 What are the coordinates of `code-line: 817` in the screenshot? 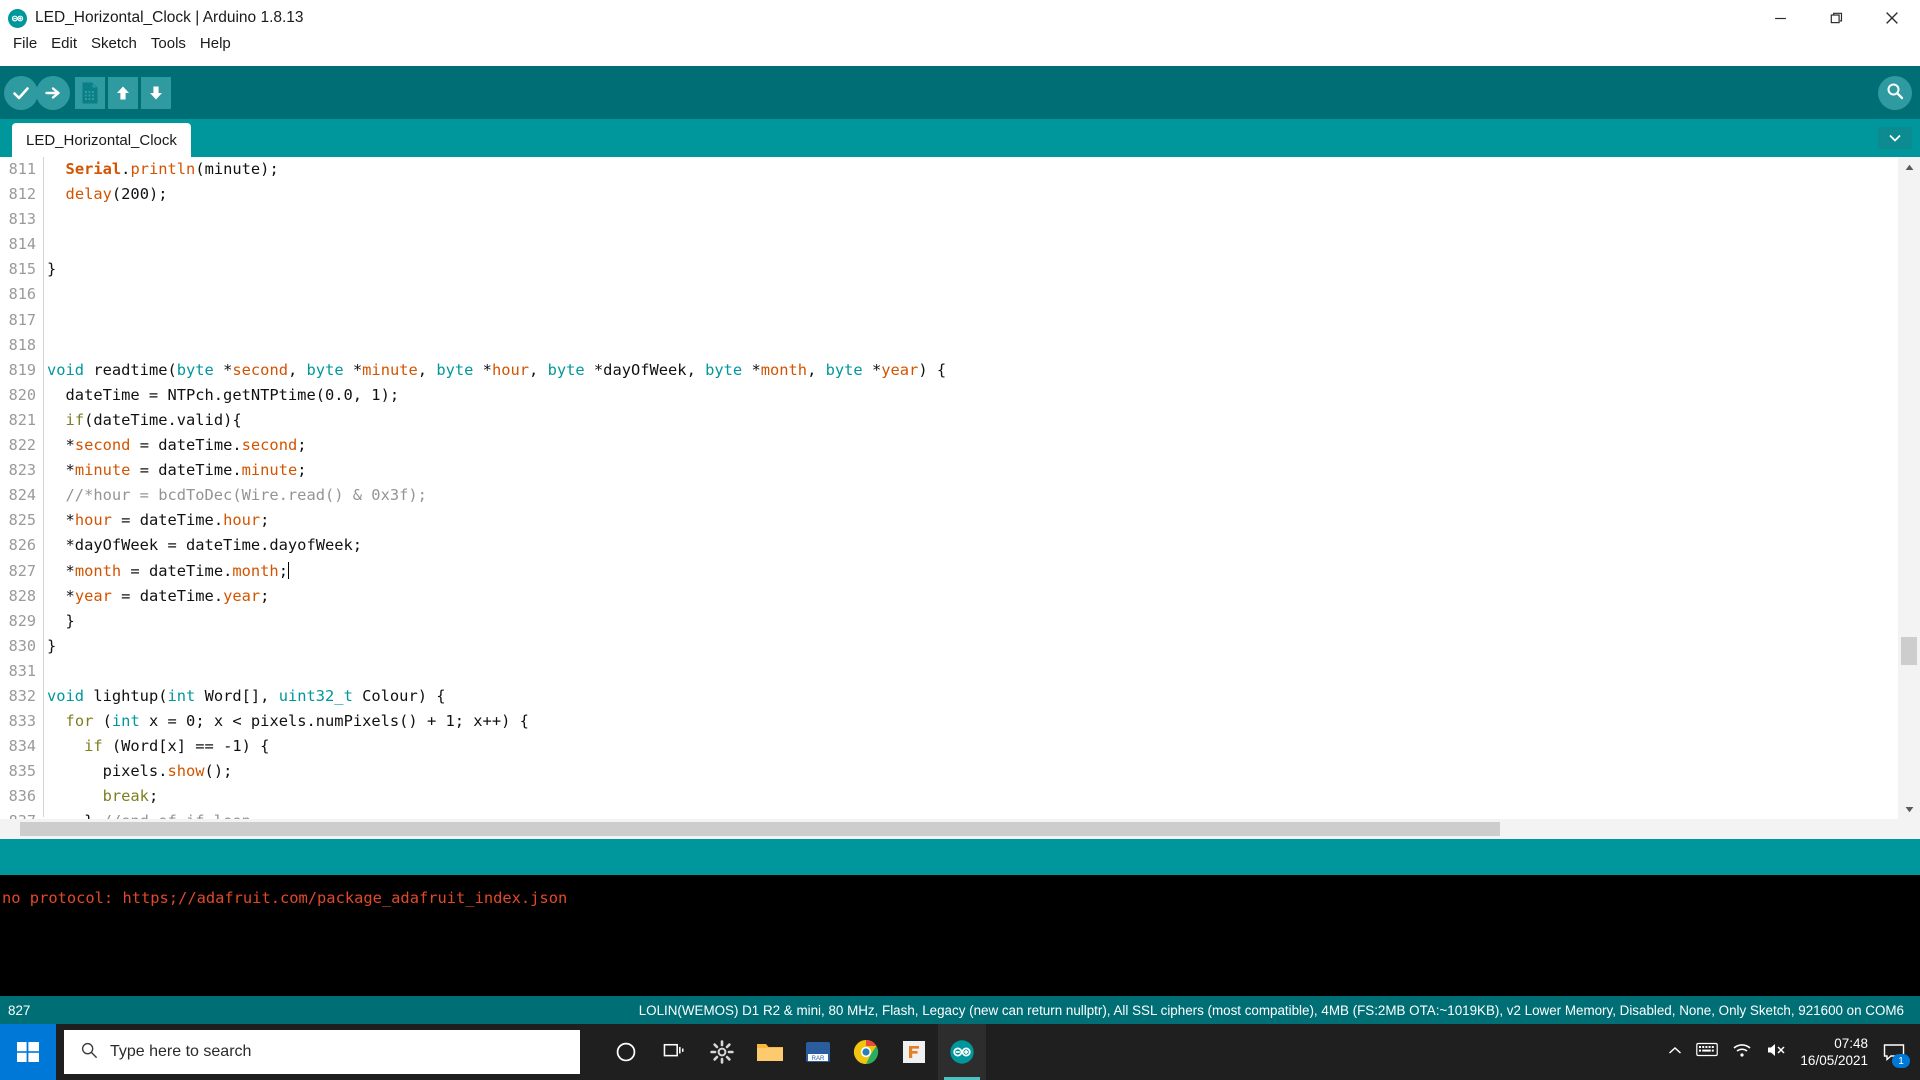 It's located at (949, 320).